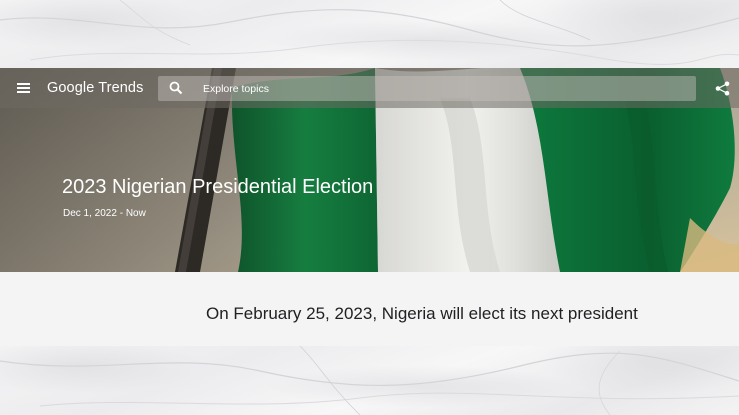 Image resolution: width=739 pixels, height=415 pixels. Describe the element at coordinates (176, 88) in the screenshot. I see `search-icon` at that location.